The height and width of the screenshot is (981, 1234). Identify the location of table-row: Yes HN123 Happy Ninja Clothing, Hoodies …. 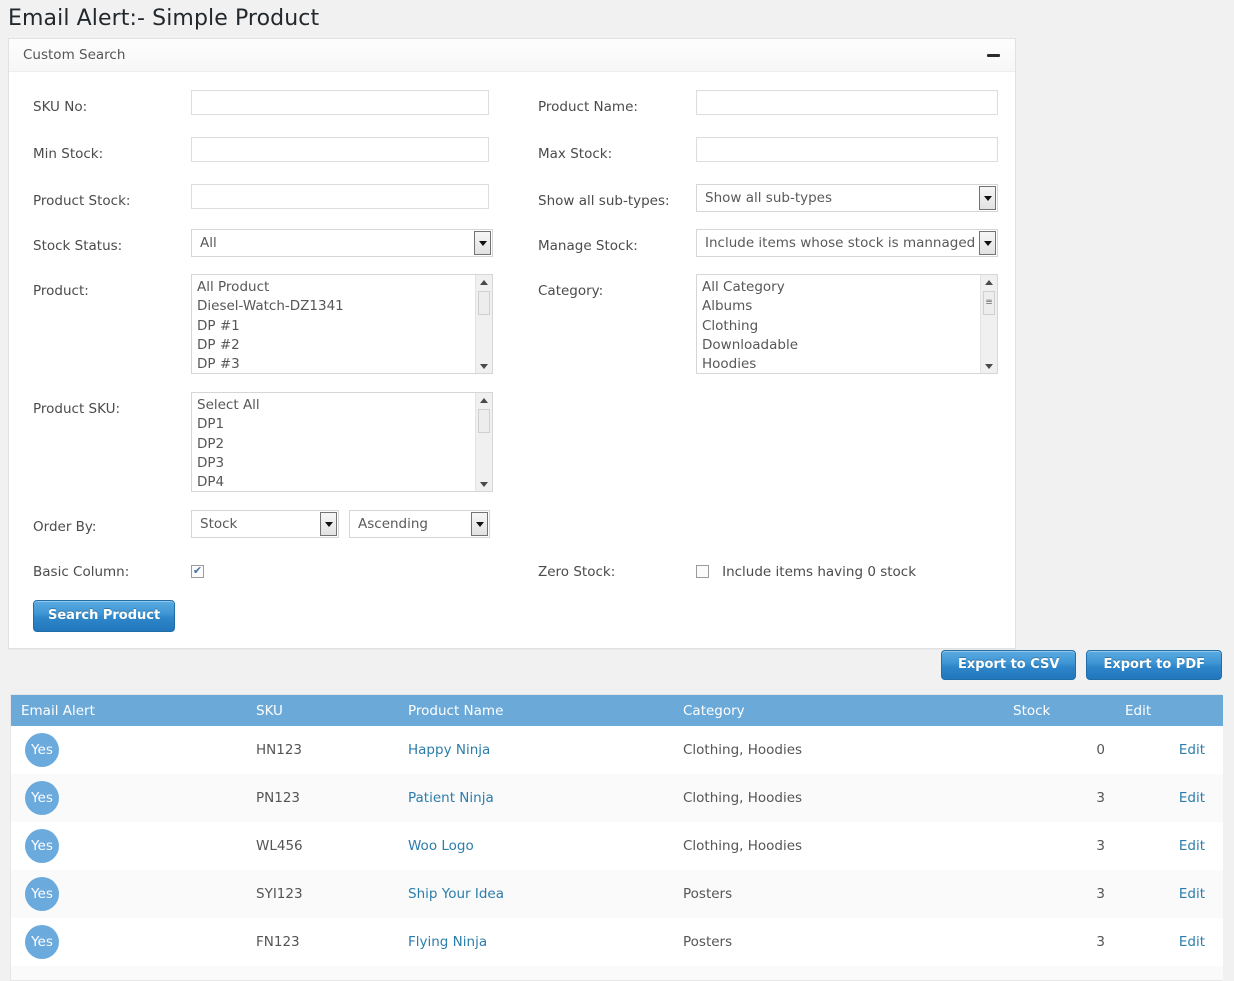
(617, 750).